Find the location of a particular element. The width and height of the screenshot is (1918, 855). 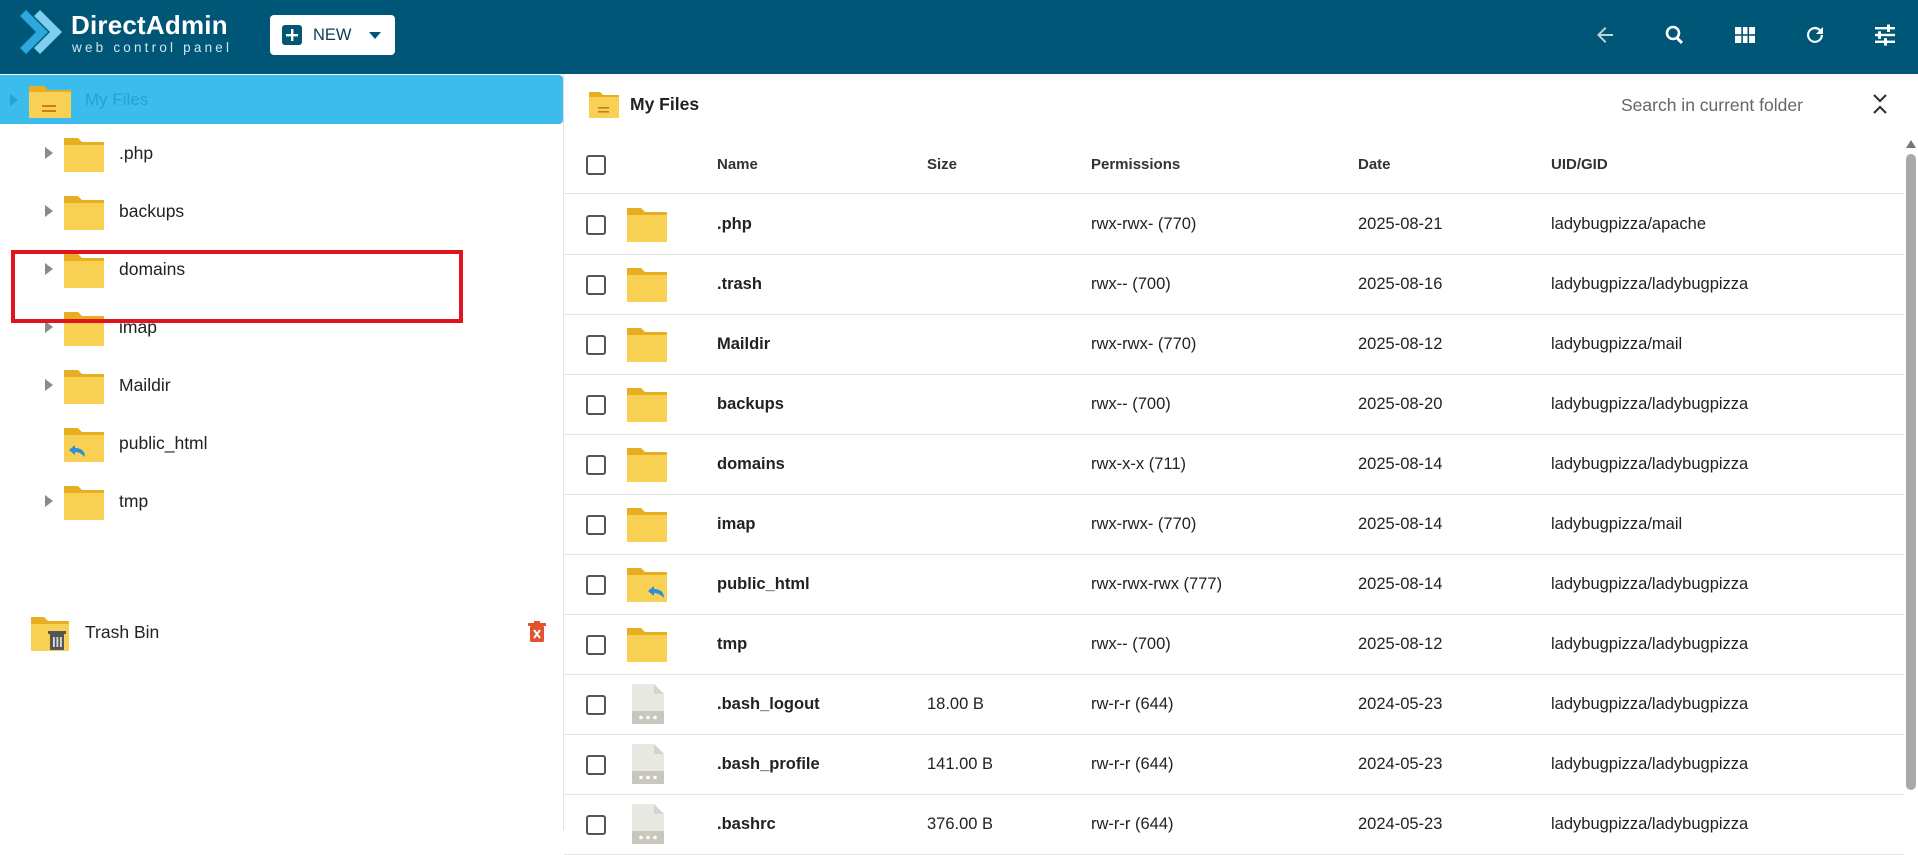

tree-item-domains: domains is located at coordinates (281, 269).